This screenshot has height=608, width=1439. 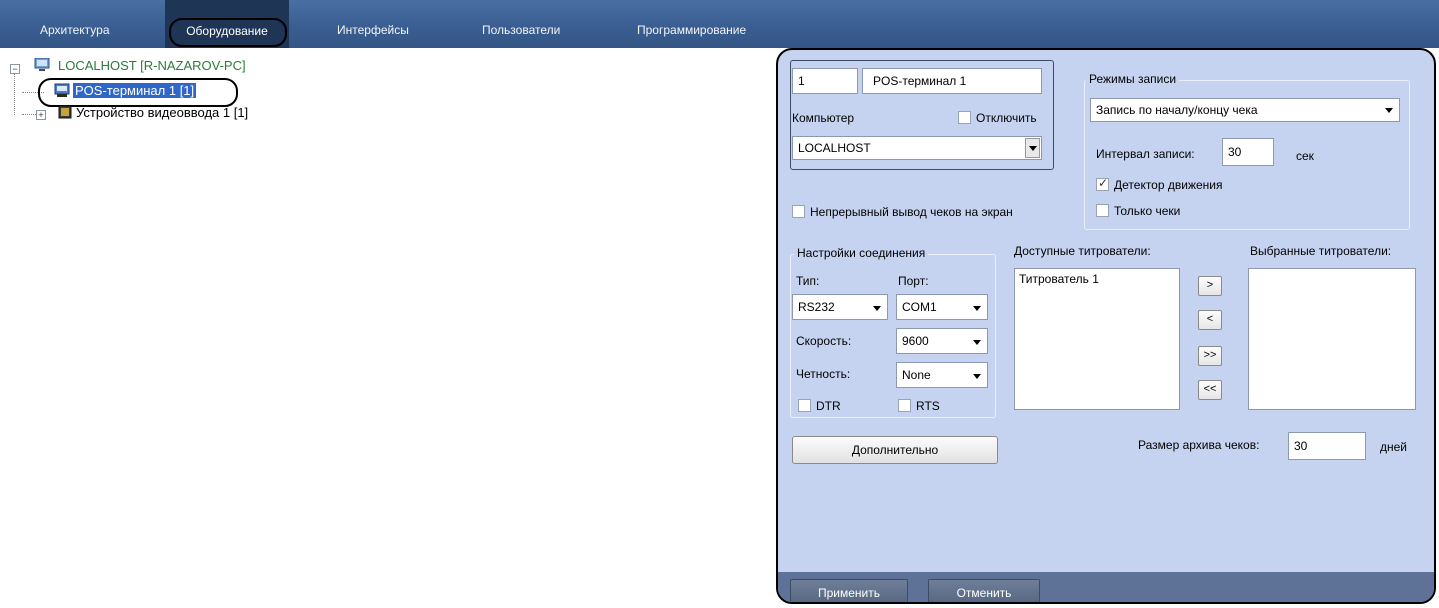 I want to click on receipts-only-checkbox, so click(x=1102, y=210).